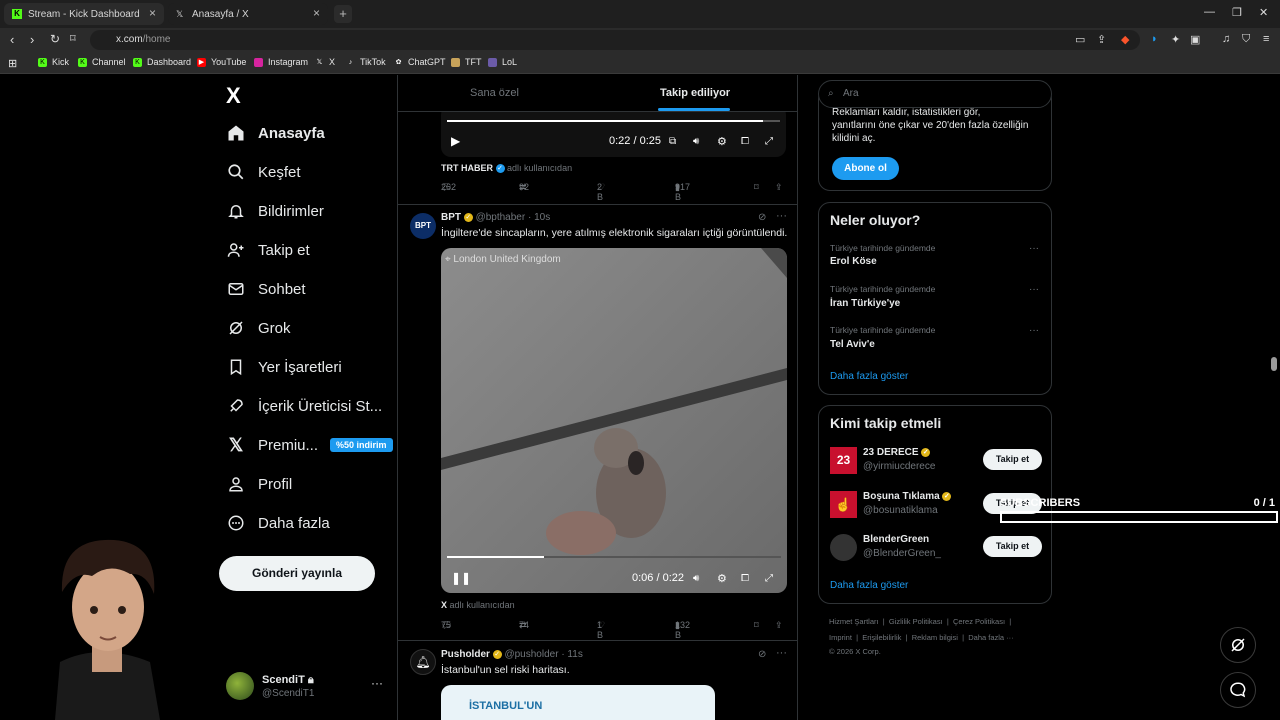 The width and height of the screenshot is (1280, 720). I want to click on bookmark-chatgpt: ✿ ChatGPT, so click(420, 62).